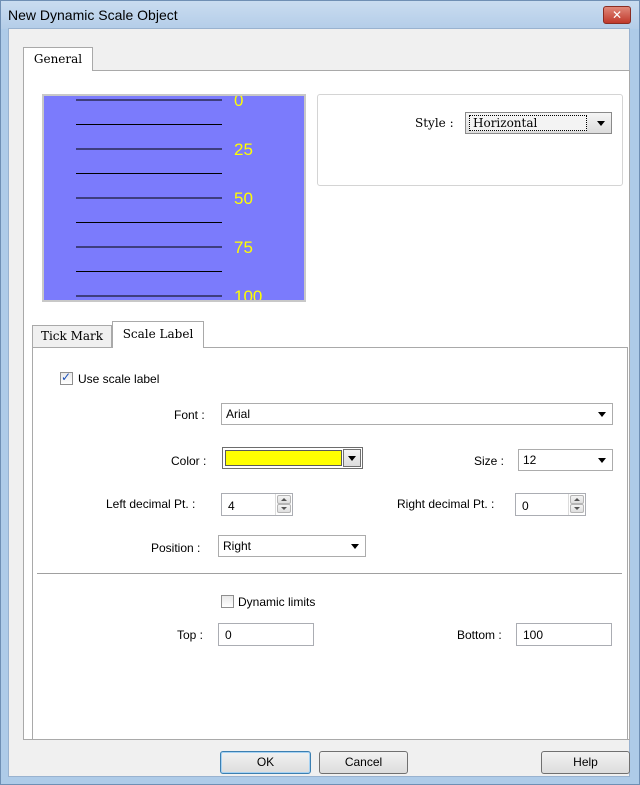 Image resolution: width=640 pixels, height=785 pixels. I want to click on help-button: Help, so click(585, 762).